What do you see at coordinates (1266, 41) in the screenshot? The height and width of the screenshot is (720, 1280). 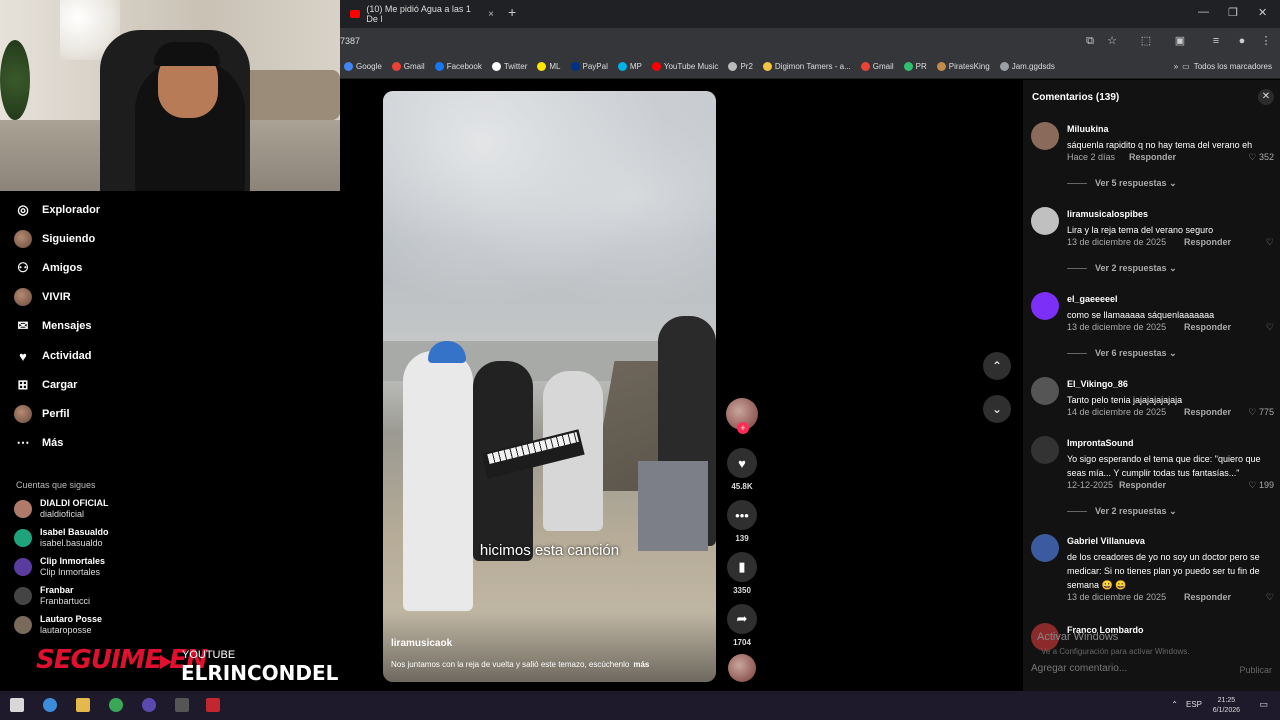 I see `menu-icon: ⋮` at bounding box center [1266, 41].